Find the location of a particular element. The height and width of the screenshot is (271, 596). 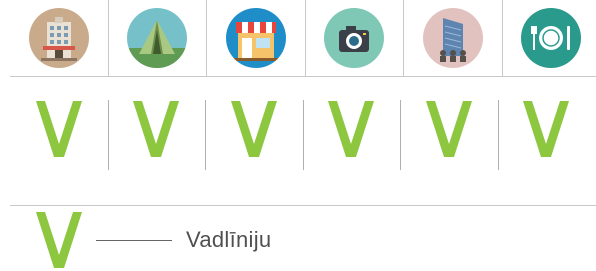

icon-cell-camera is located at coordinates (354, 38).